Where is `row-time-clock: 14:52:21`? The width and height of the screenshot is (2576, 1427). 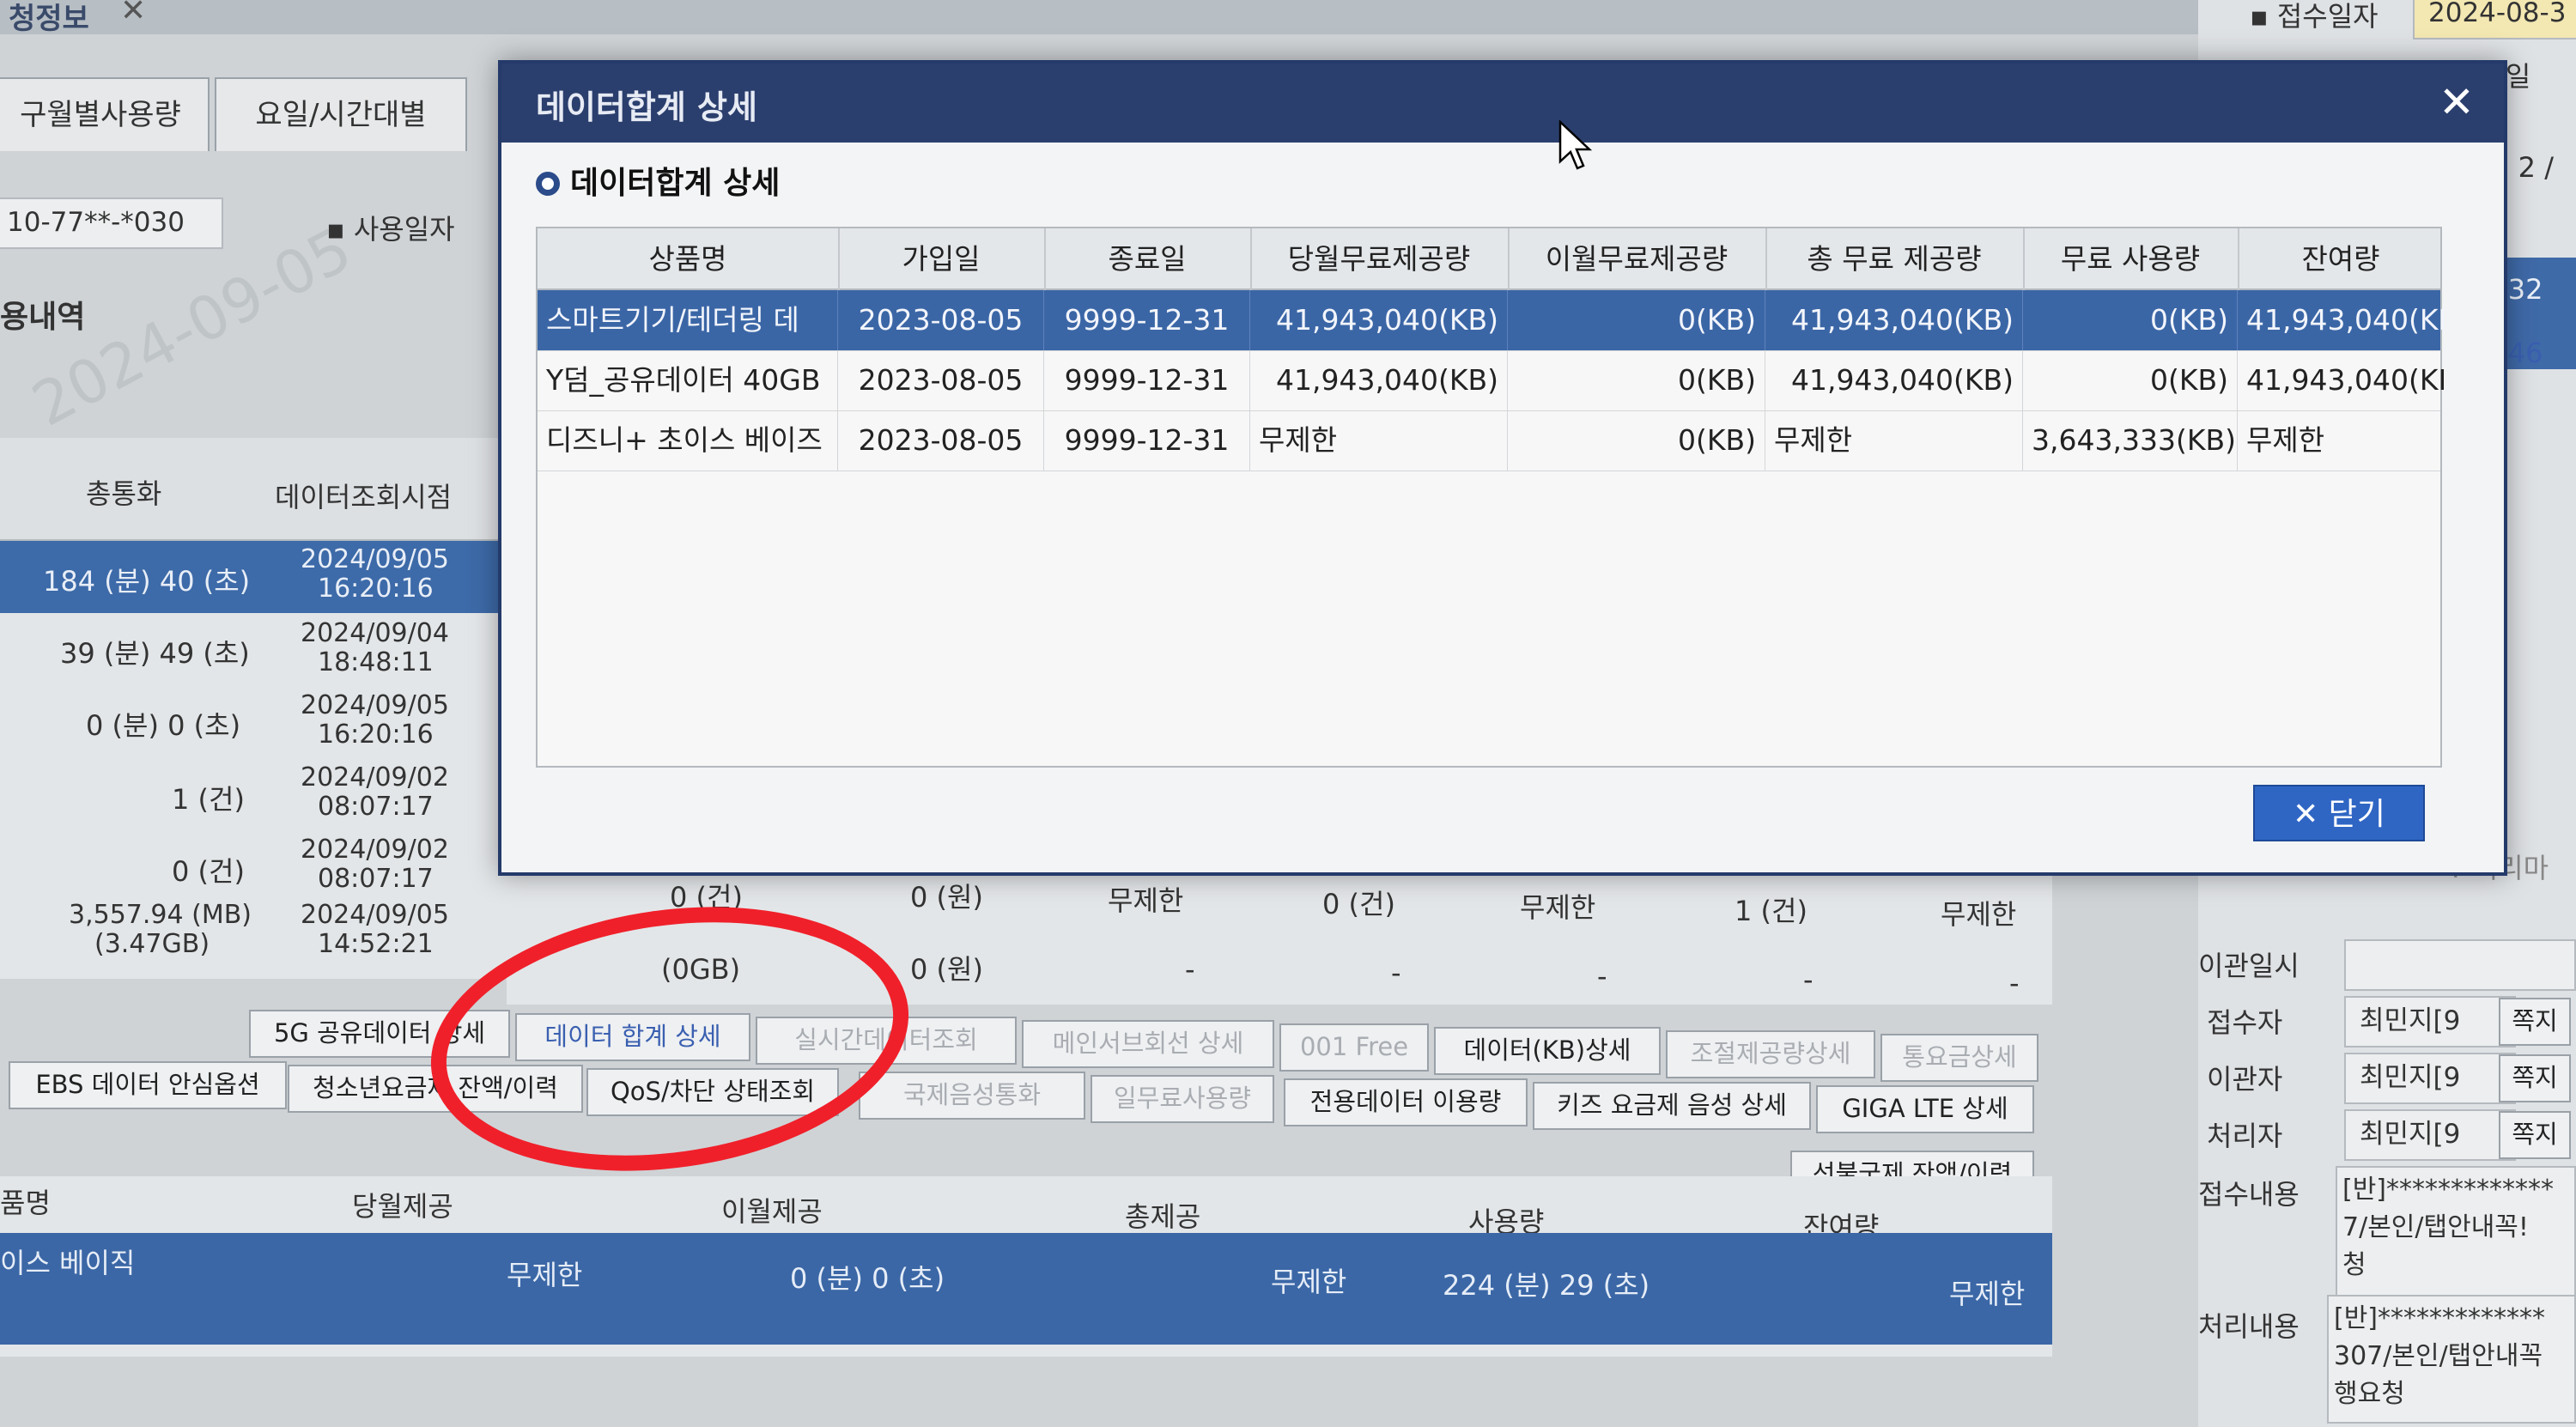
row-time-clock: 14:52:21 is located at coordinates (376, 944).